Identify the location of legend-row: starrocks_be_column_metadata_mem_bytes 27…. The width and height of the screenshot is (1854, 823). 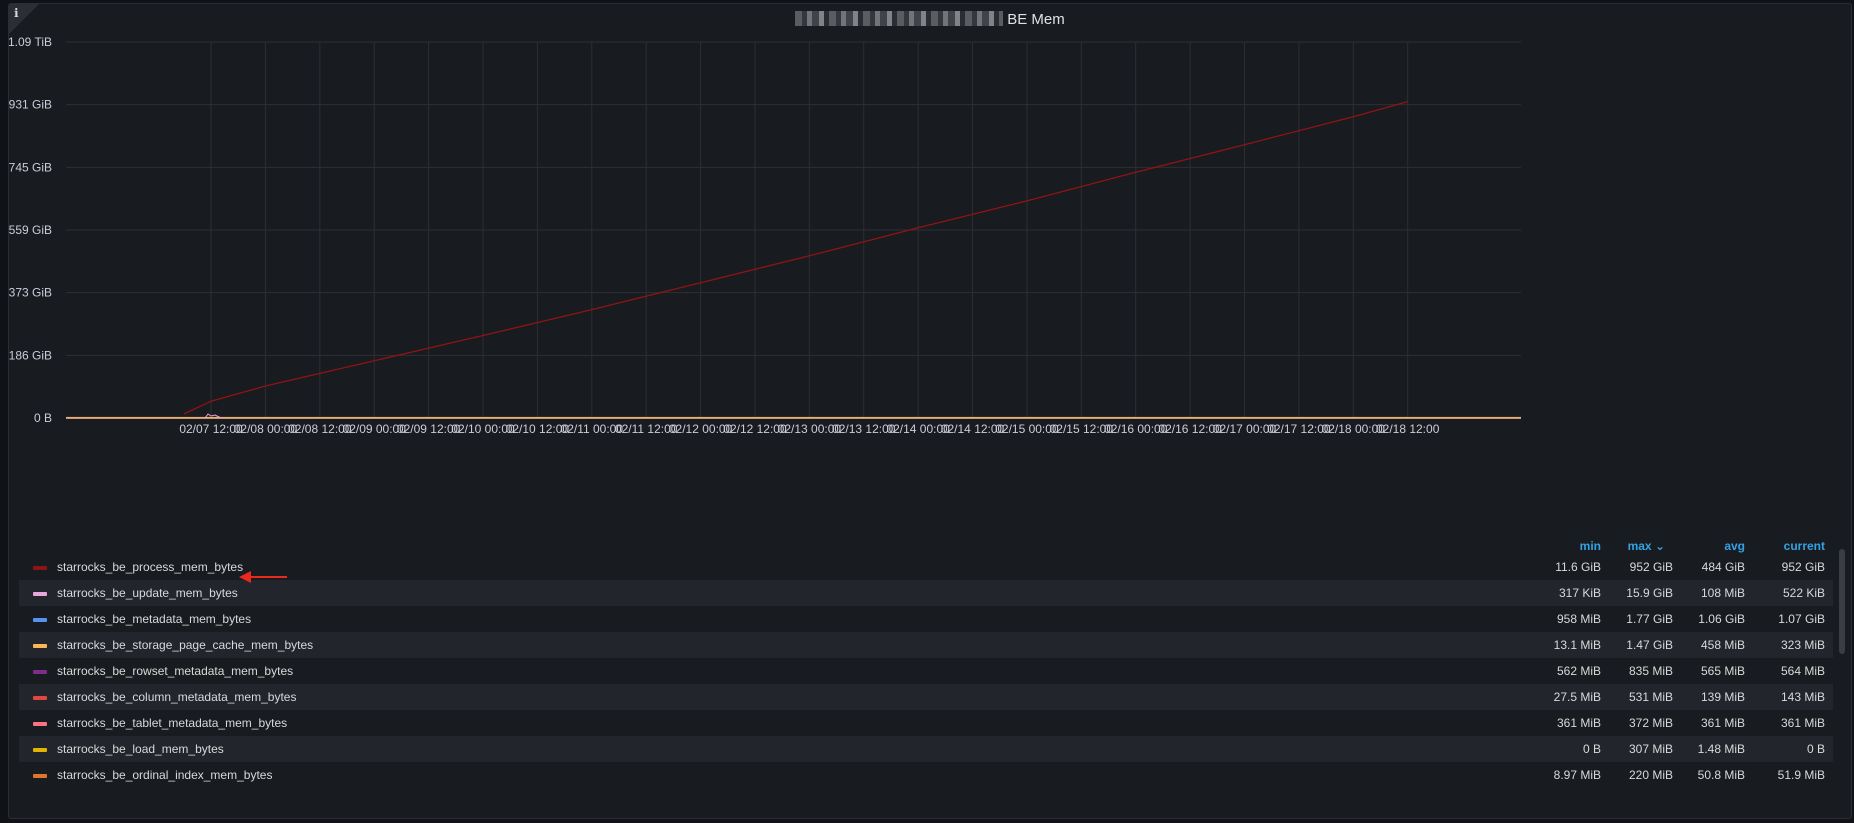
(926, 697).